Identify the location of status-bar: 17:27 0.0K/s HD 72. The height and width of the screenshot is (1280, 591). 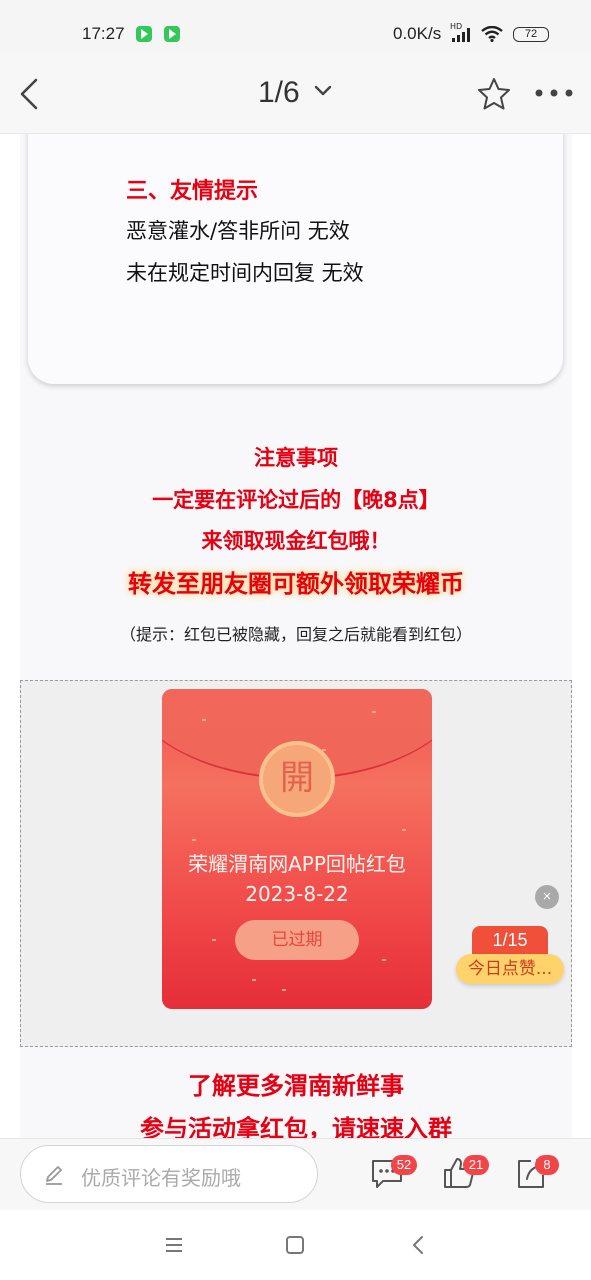
(295, 27).